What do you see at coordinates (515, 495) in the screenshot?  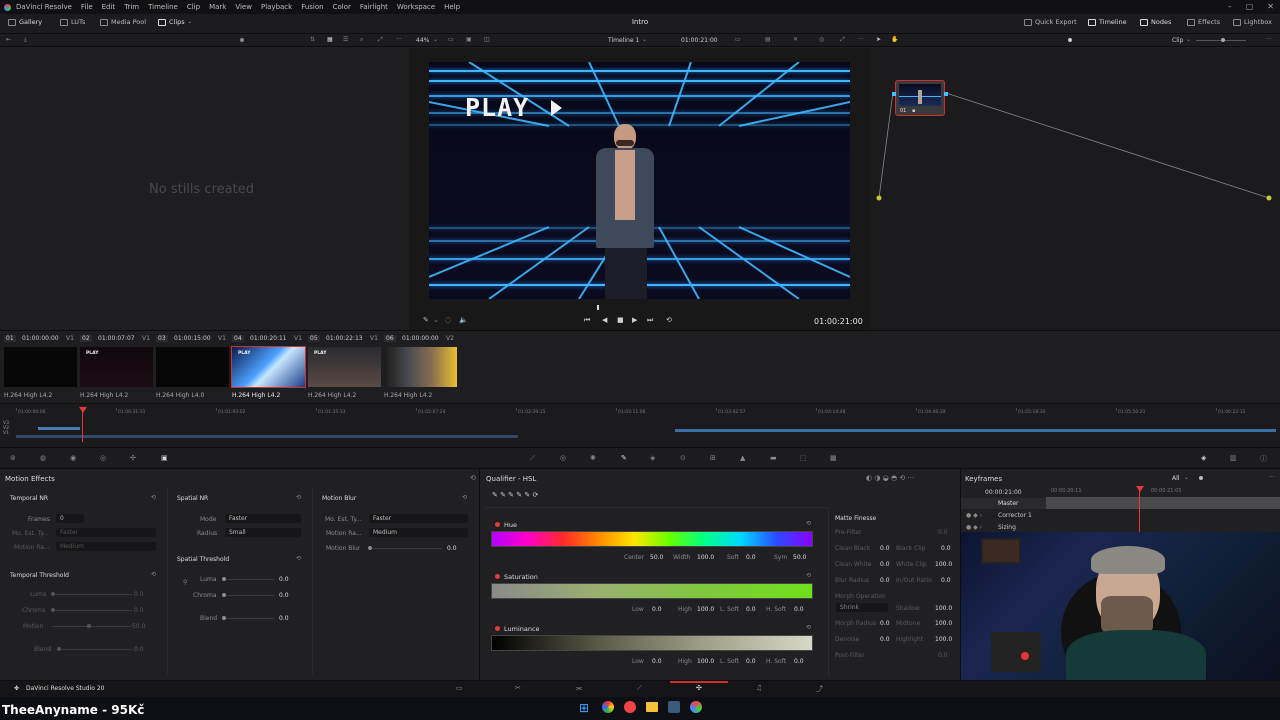 I see `qualifier-tools-icons: ✎ ✎ ✎ ✎ ✎ ⟳` at bounding box center [515, 495].